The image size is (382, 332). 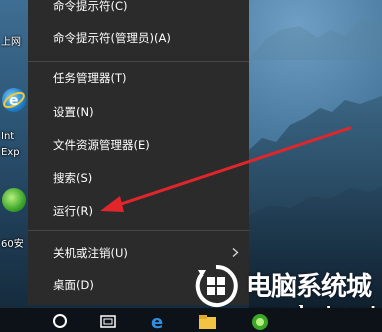 What do you see at coordinates (109, 320) in the screenshot?
I see `task-view-icon` at bounding box center [109, 320].